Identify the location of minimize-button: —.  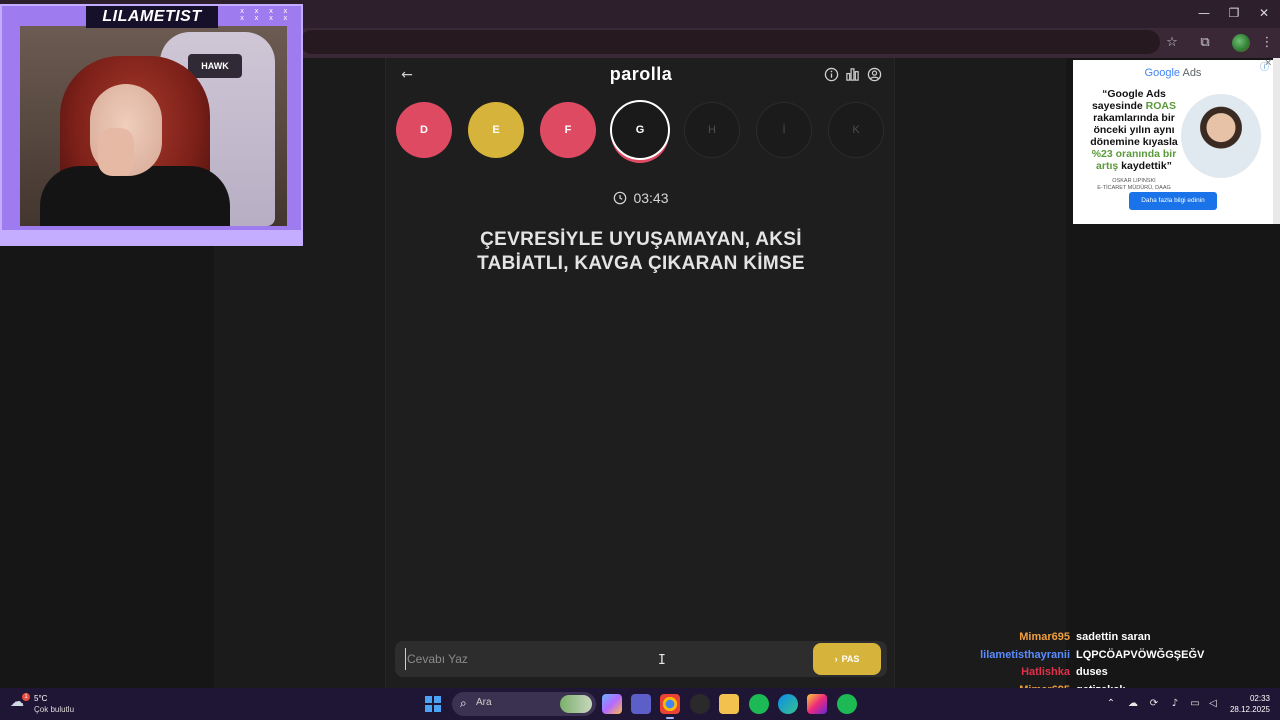
(1204, 13).